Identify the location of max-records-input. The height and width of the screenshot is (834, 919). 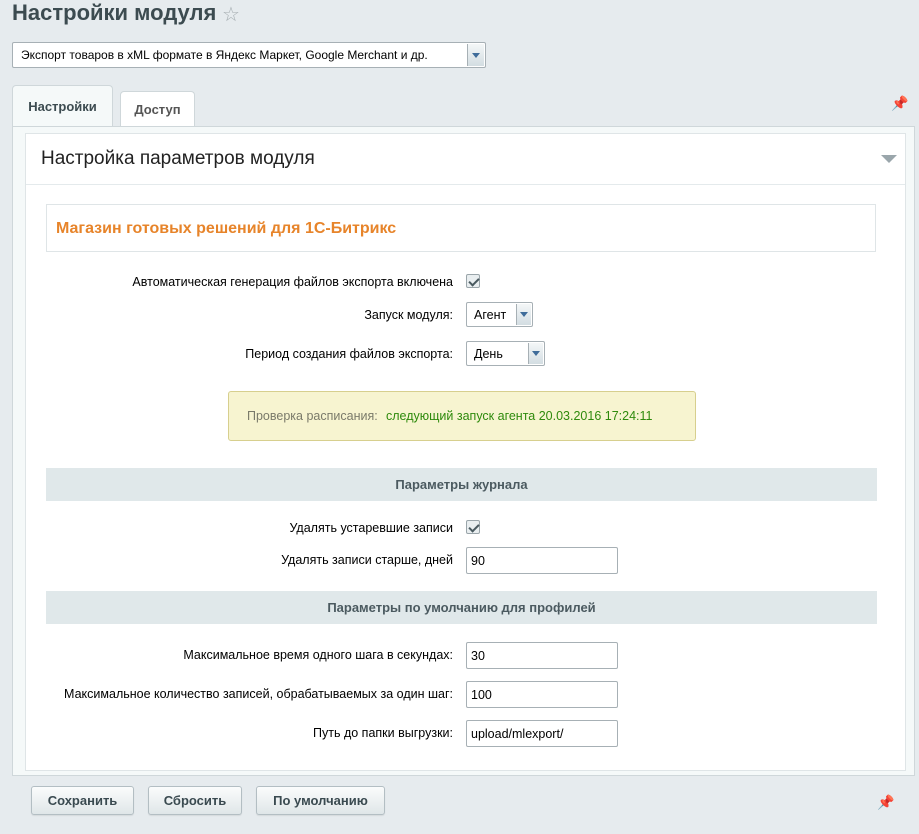
(542, 694).